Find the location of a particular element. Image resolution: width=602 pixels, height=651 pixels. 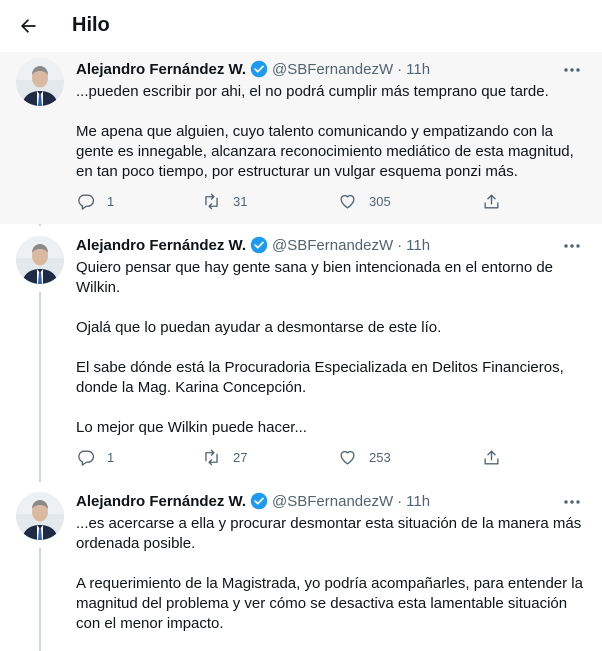

thread-header: Hilo is located at coordinates (301, 26).